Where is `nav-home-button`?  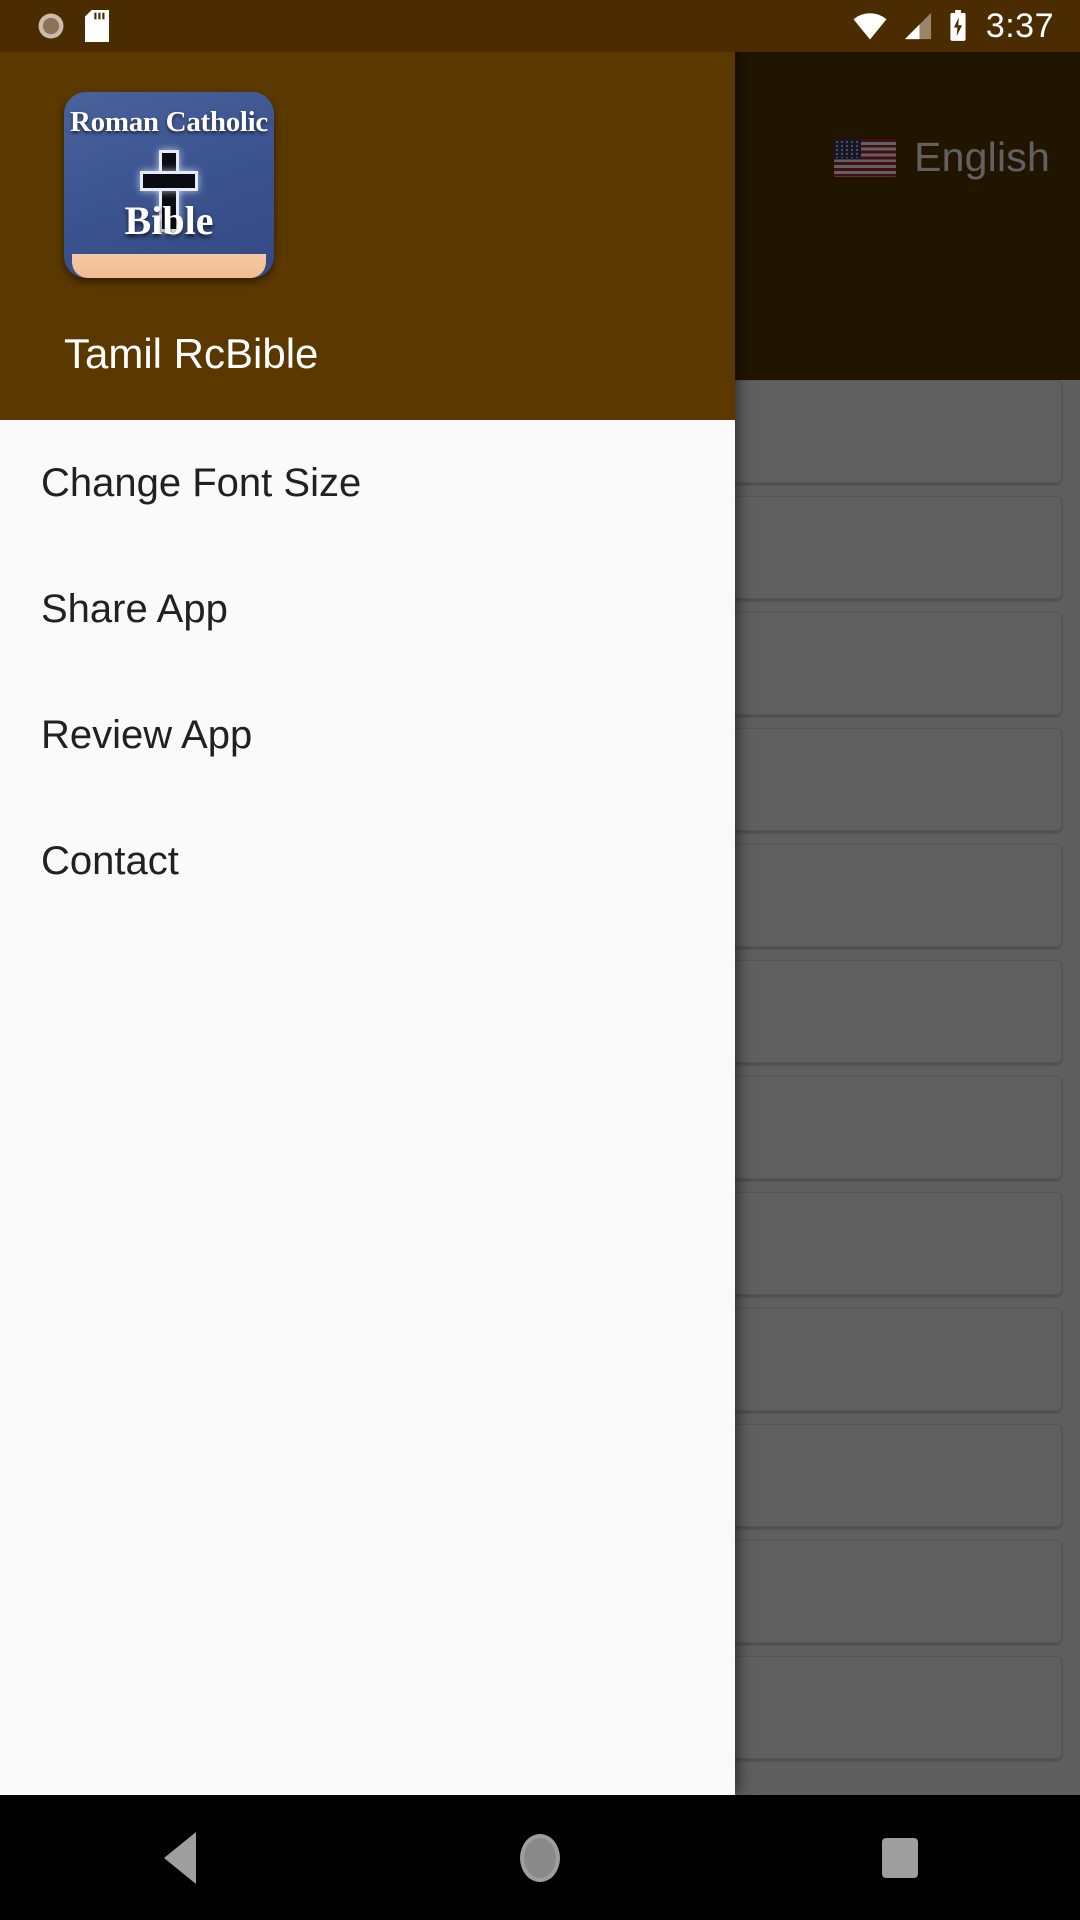
nav-home-button is located at coordinates (540, 1857).